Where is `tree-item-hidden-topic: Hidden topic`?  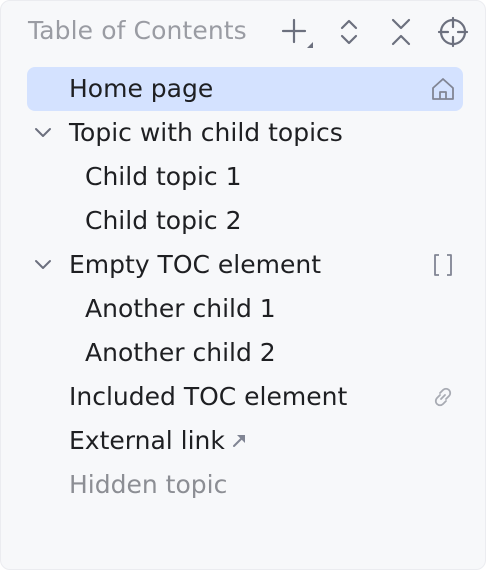
tree-item-hidden-topic: Hidden topic is located at coordinates (245, 485).